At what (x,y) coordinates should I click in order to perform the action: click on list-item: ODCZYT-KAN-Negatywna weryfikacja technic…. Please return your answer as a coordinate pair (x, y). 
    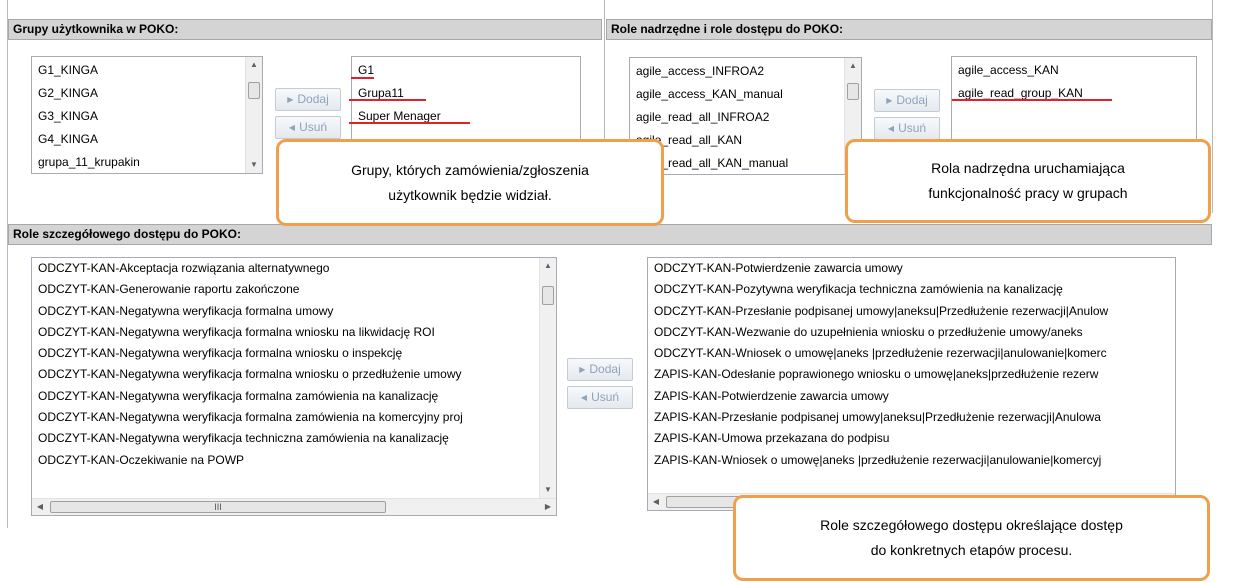
    Looking at the image, I should click on (285, 438).